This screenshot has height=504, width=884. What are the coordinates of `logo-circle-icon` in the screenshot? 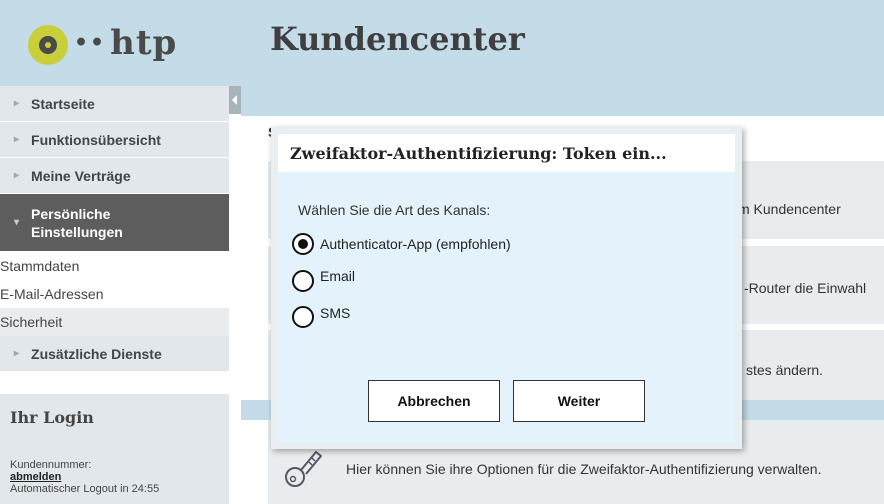 It's located at (48, 45).